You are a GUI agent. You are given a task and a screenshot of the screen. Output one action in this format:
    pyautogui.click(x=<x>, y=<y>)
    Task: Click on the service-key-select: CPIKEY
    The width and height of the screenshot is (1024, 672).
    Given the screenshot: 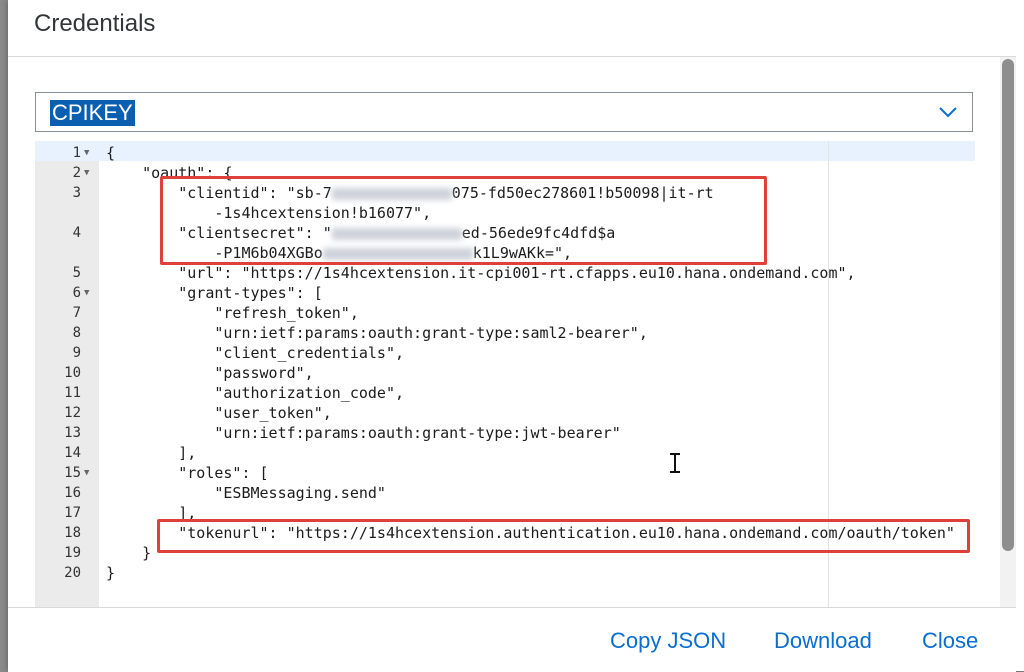 What is the action you would take?
    pyautogui.click(x=504, y=112)
    